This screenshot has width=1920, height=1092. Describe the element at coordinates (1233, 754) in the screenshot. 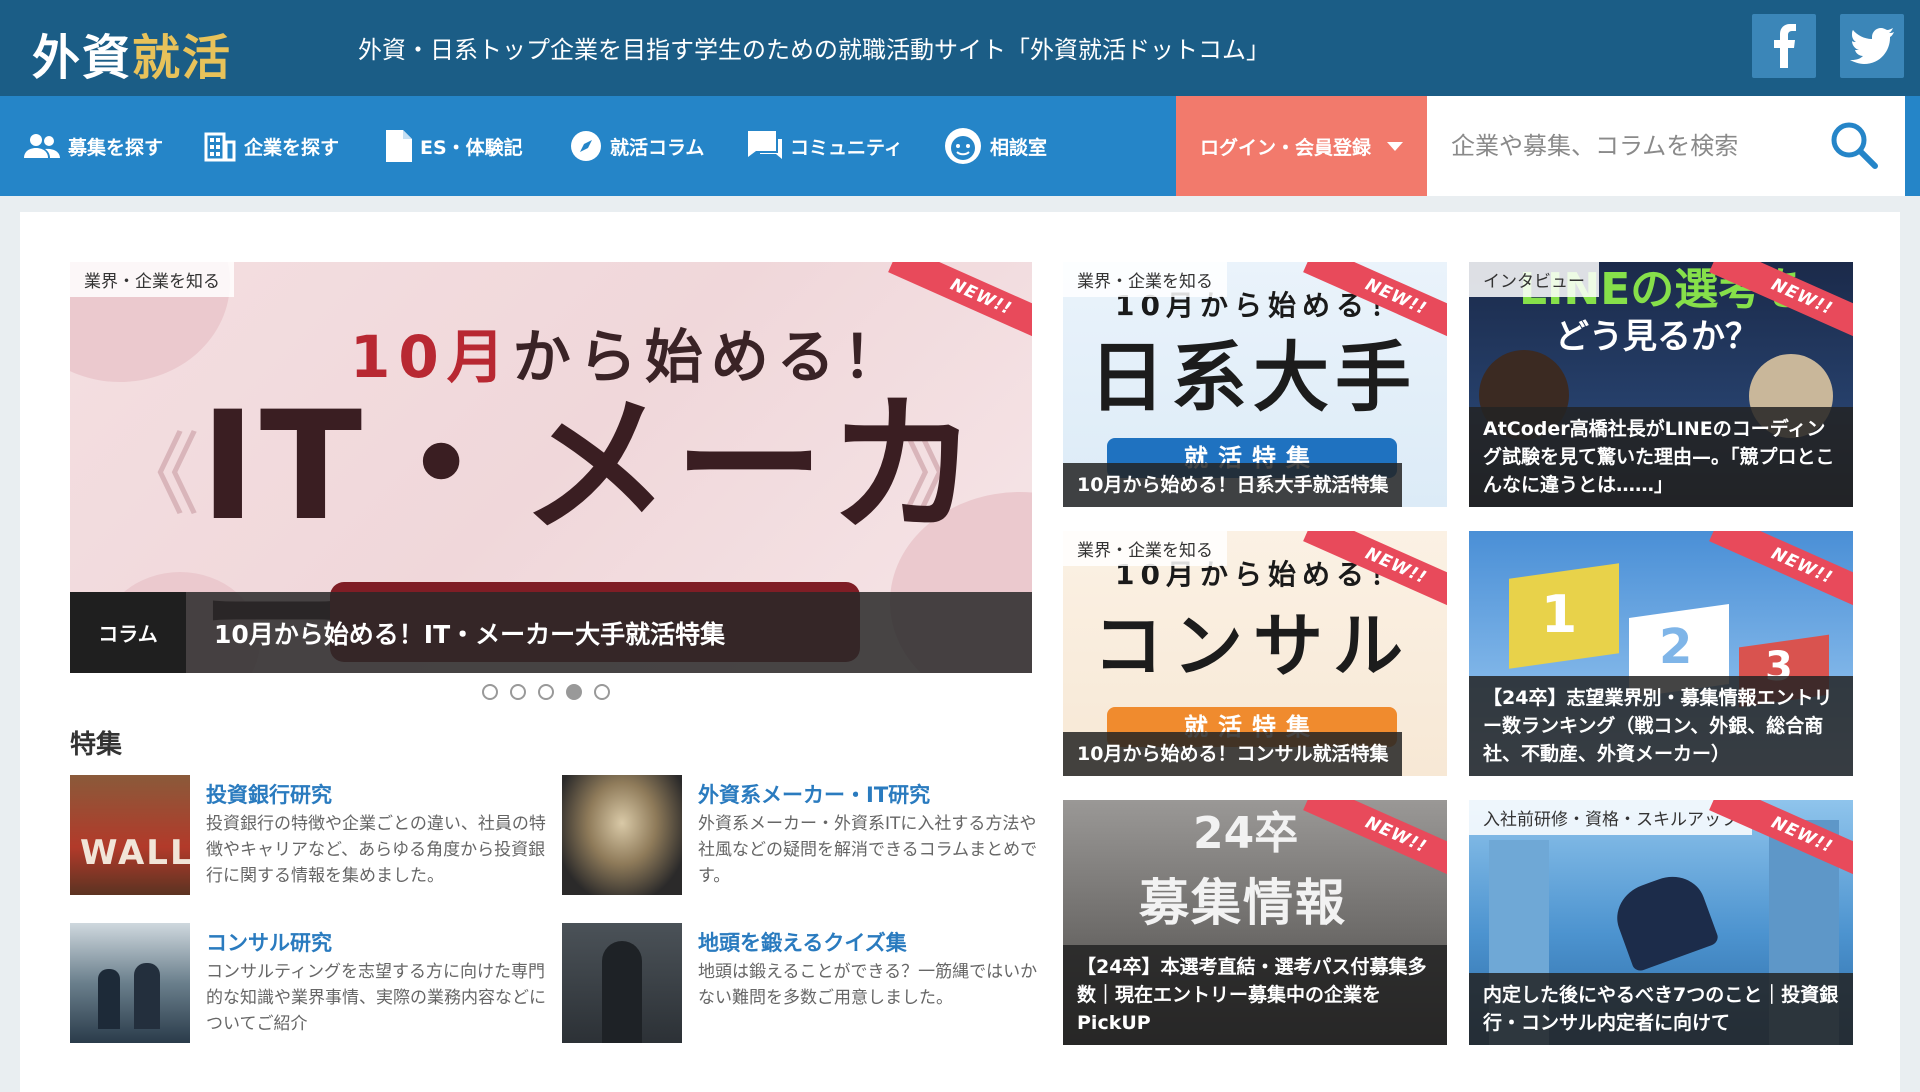

I see `card-caption: 10月から始める！コンサル就活特集` at that location.